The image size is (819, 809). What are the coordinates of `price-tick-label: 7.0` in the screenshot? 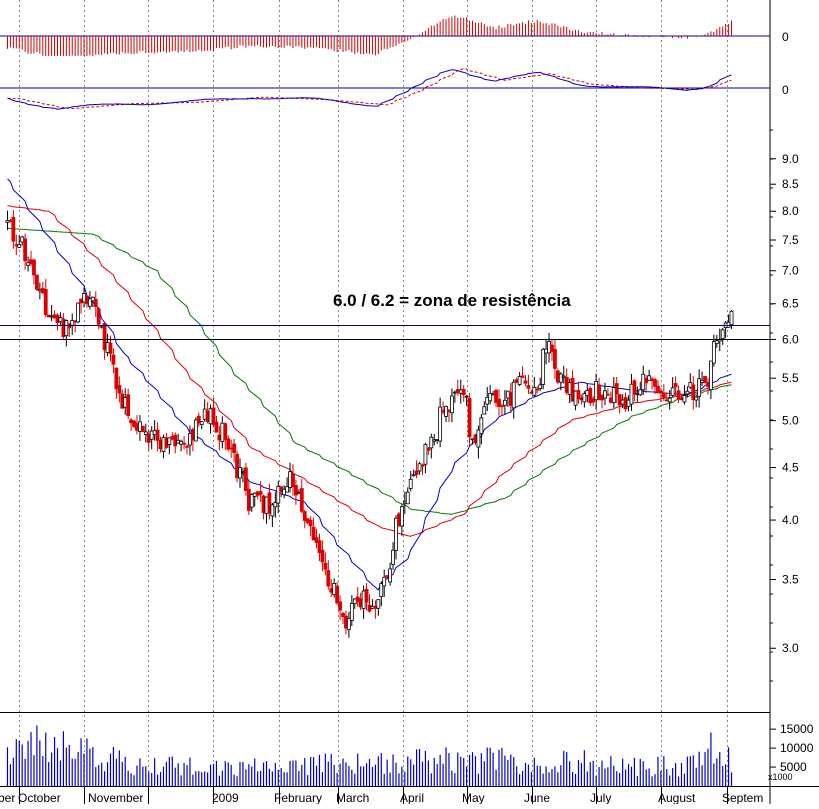 It's located at (790, 271).